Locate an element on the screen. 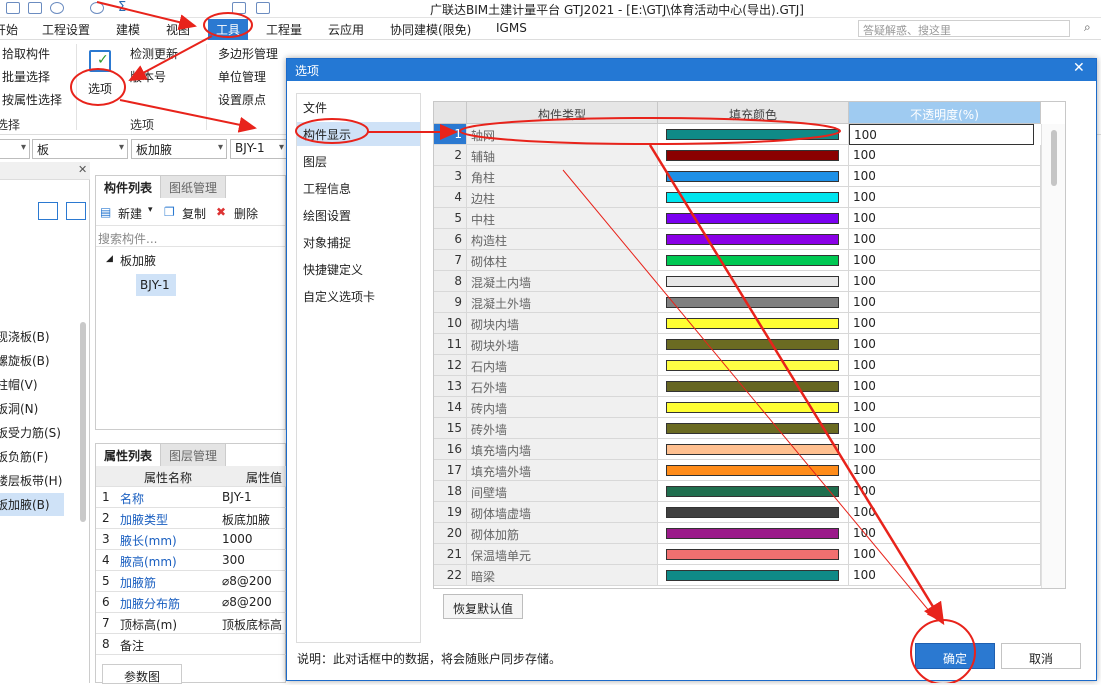 Image resolution: width=1101 pixels, height=685 pixels. property-row: 7 顶标高(m) 顶板底标高 is located at coordinates (191, 623).